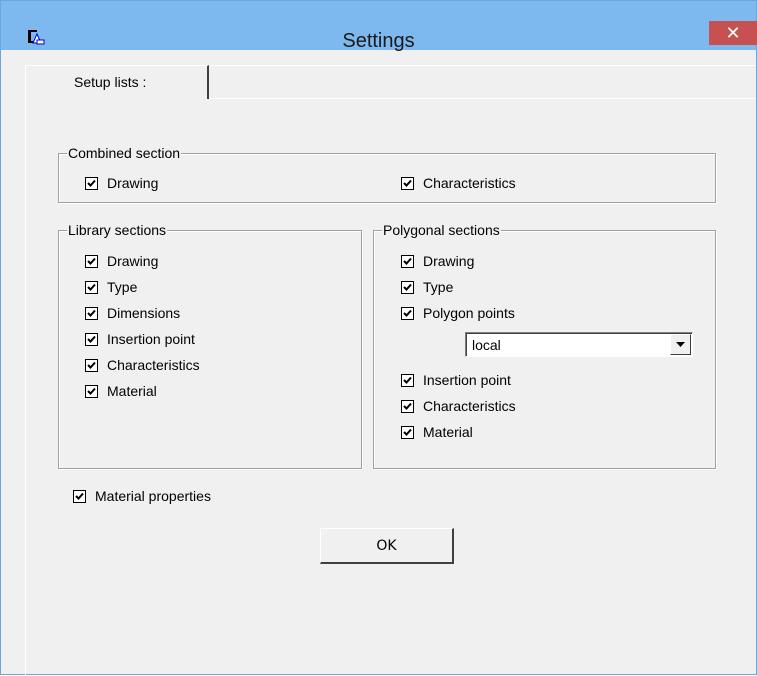 The image size is (757, 676). I want to click on library-type-checkbox: Type, so click(111, 287).